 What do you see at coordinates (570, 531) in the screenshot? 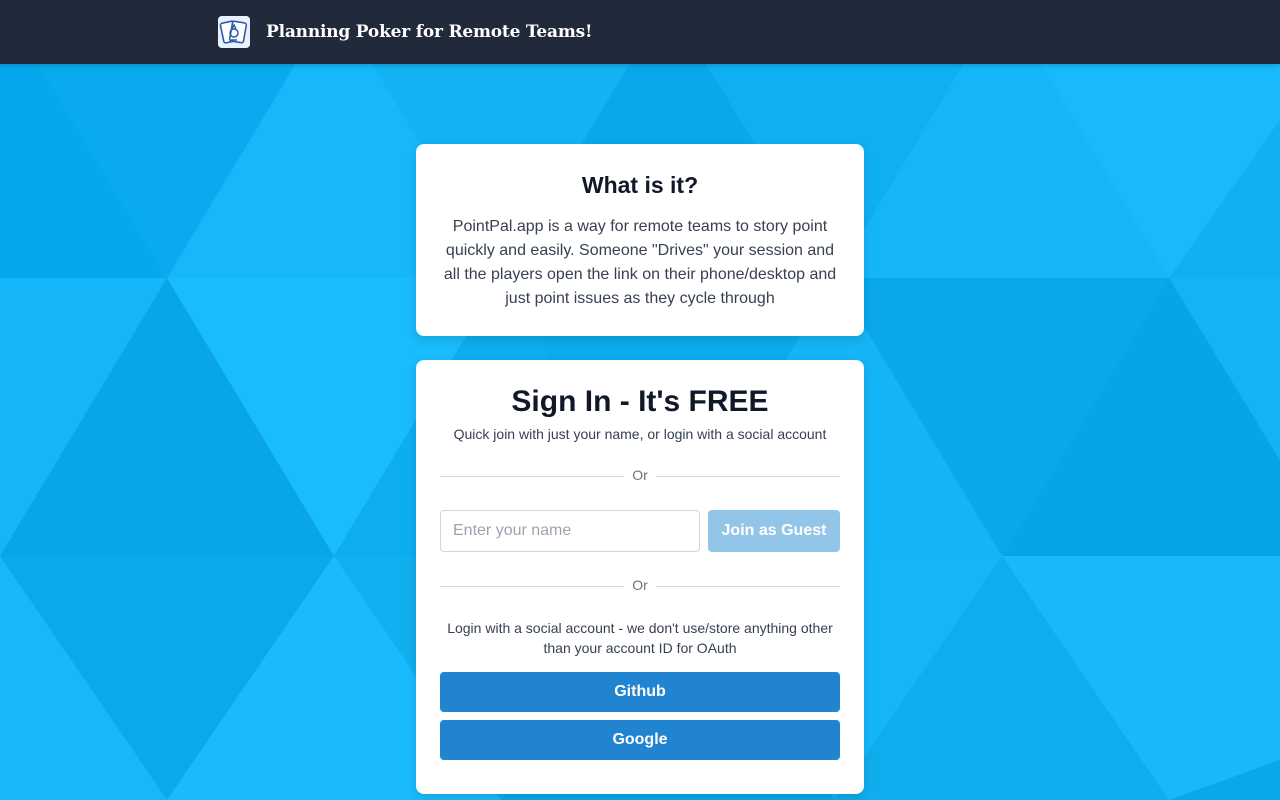
I see `name-input` at bounding box center [570, 531].